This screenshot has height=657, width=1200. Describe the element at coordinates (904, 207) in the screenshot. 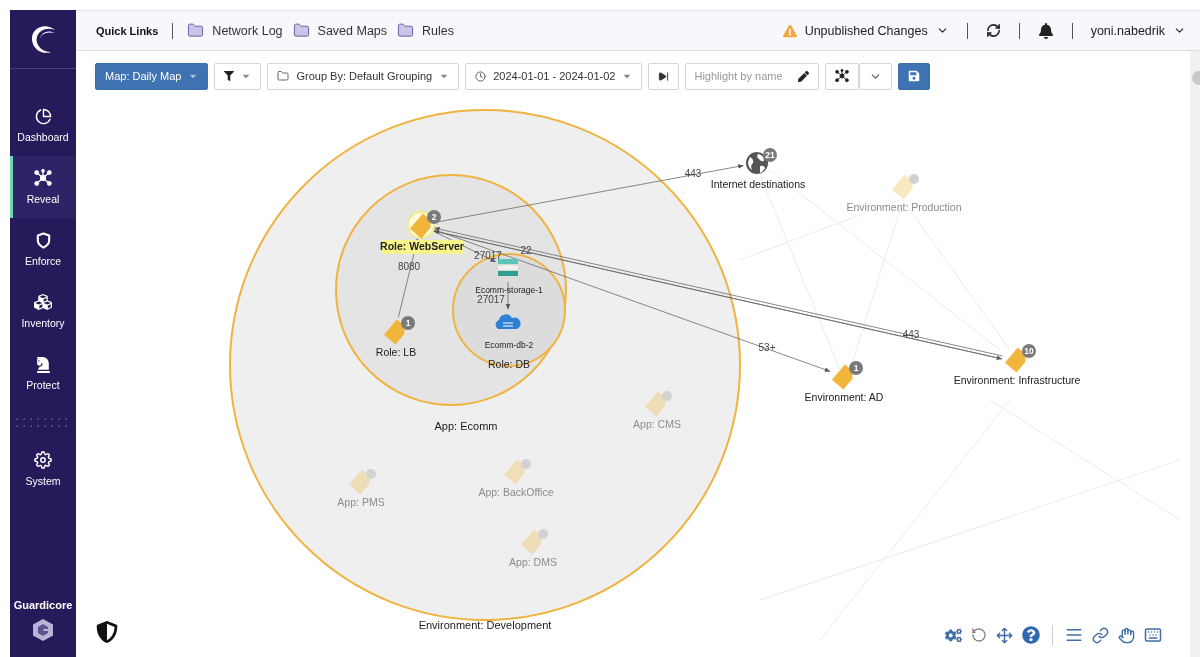

I see `node-label: Environment: Production` at that location.